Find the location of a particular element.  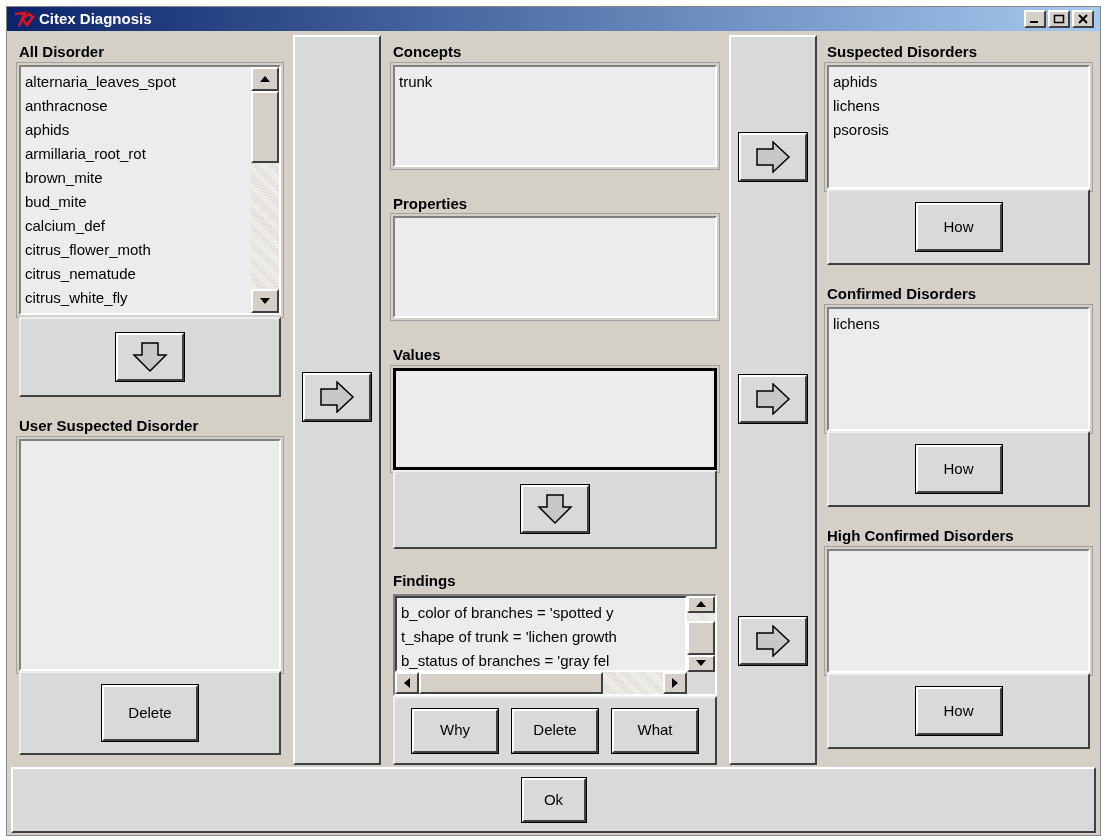

close-icon is located at coordinates (1083, 19).